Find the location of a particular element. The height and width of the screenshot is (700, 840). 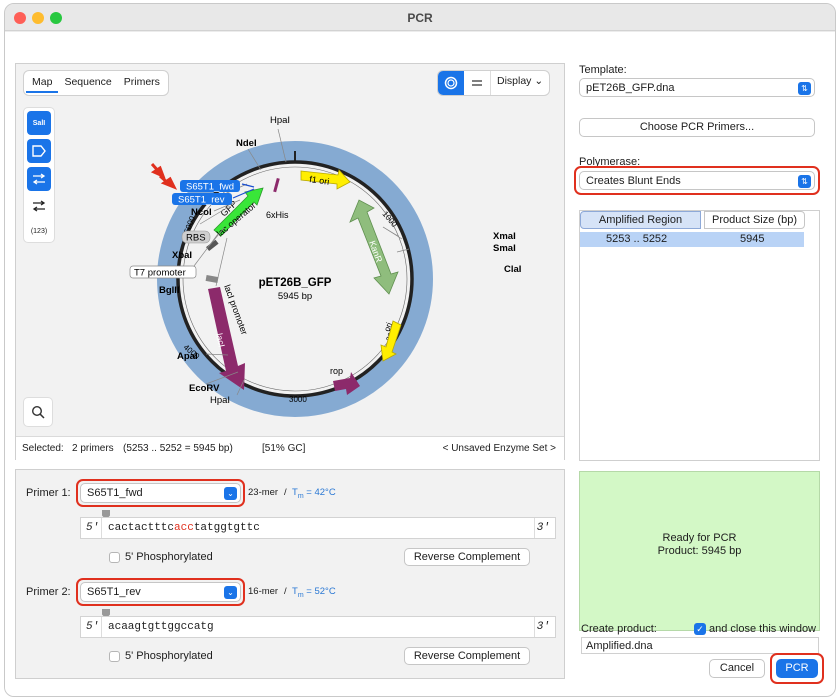

tab-primers: Primers is located at coordinates (142, 83).